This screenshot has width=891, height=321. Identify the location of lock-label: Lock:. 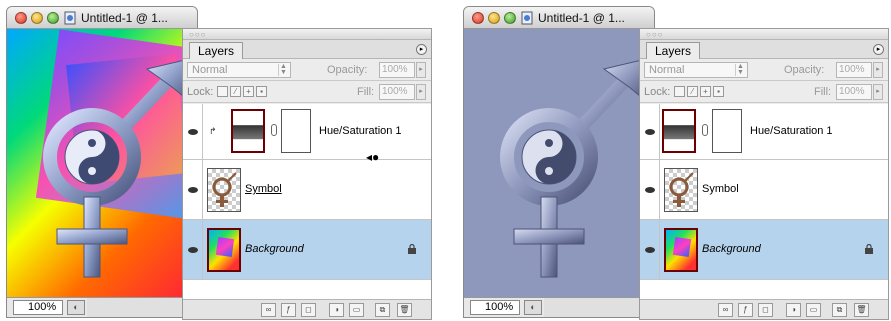
(657, 92).